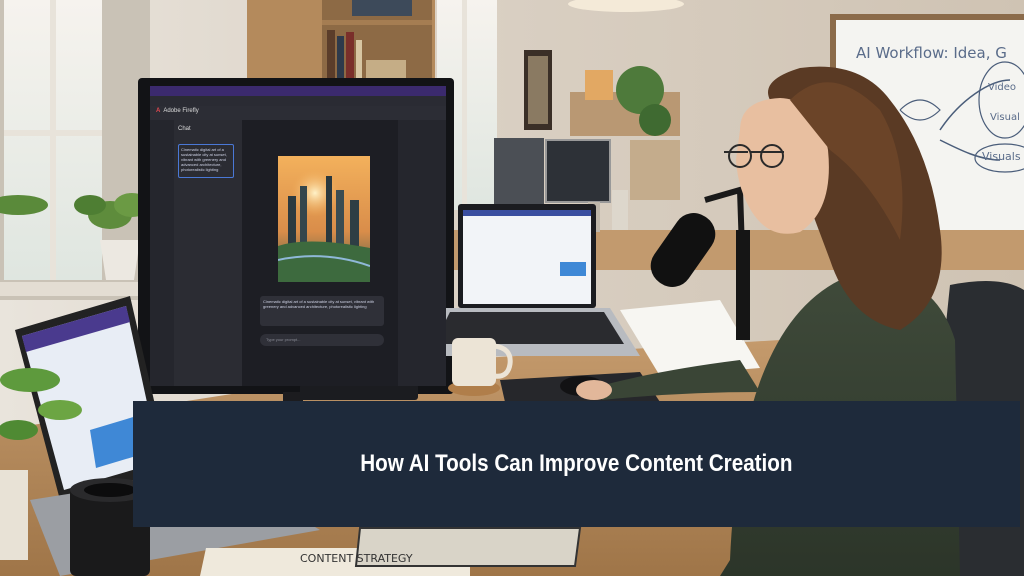  I want to click on firefly-logo-icon: A, so click(158, 111).